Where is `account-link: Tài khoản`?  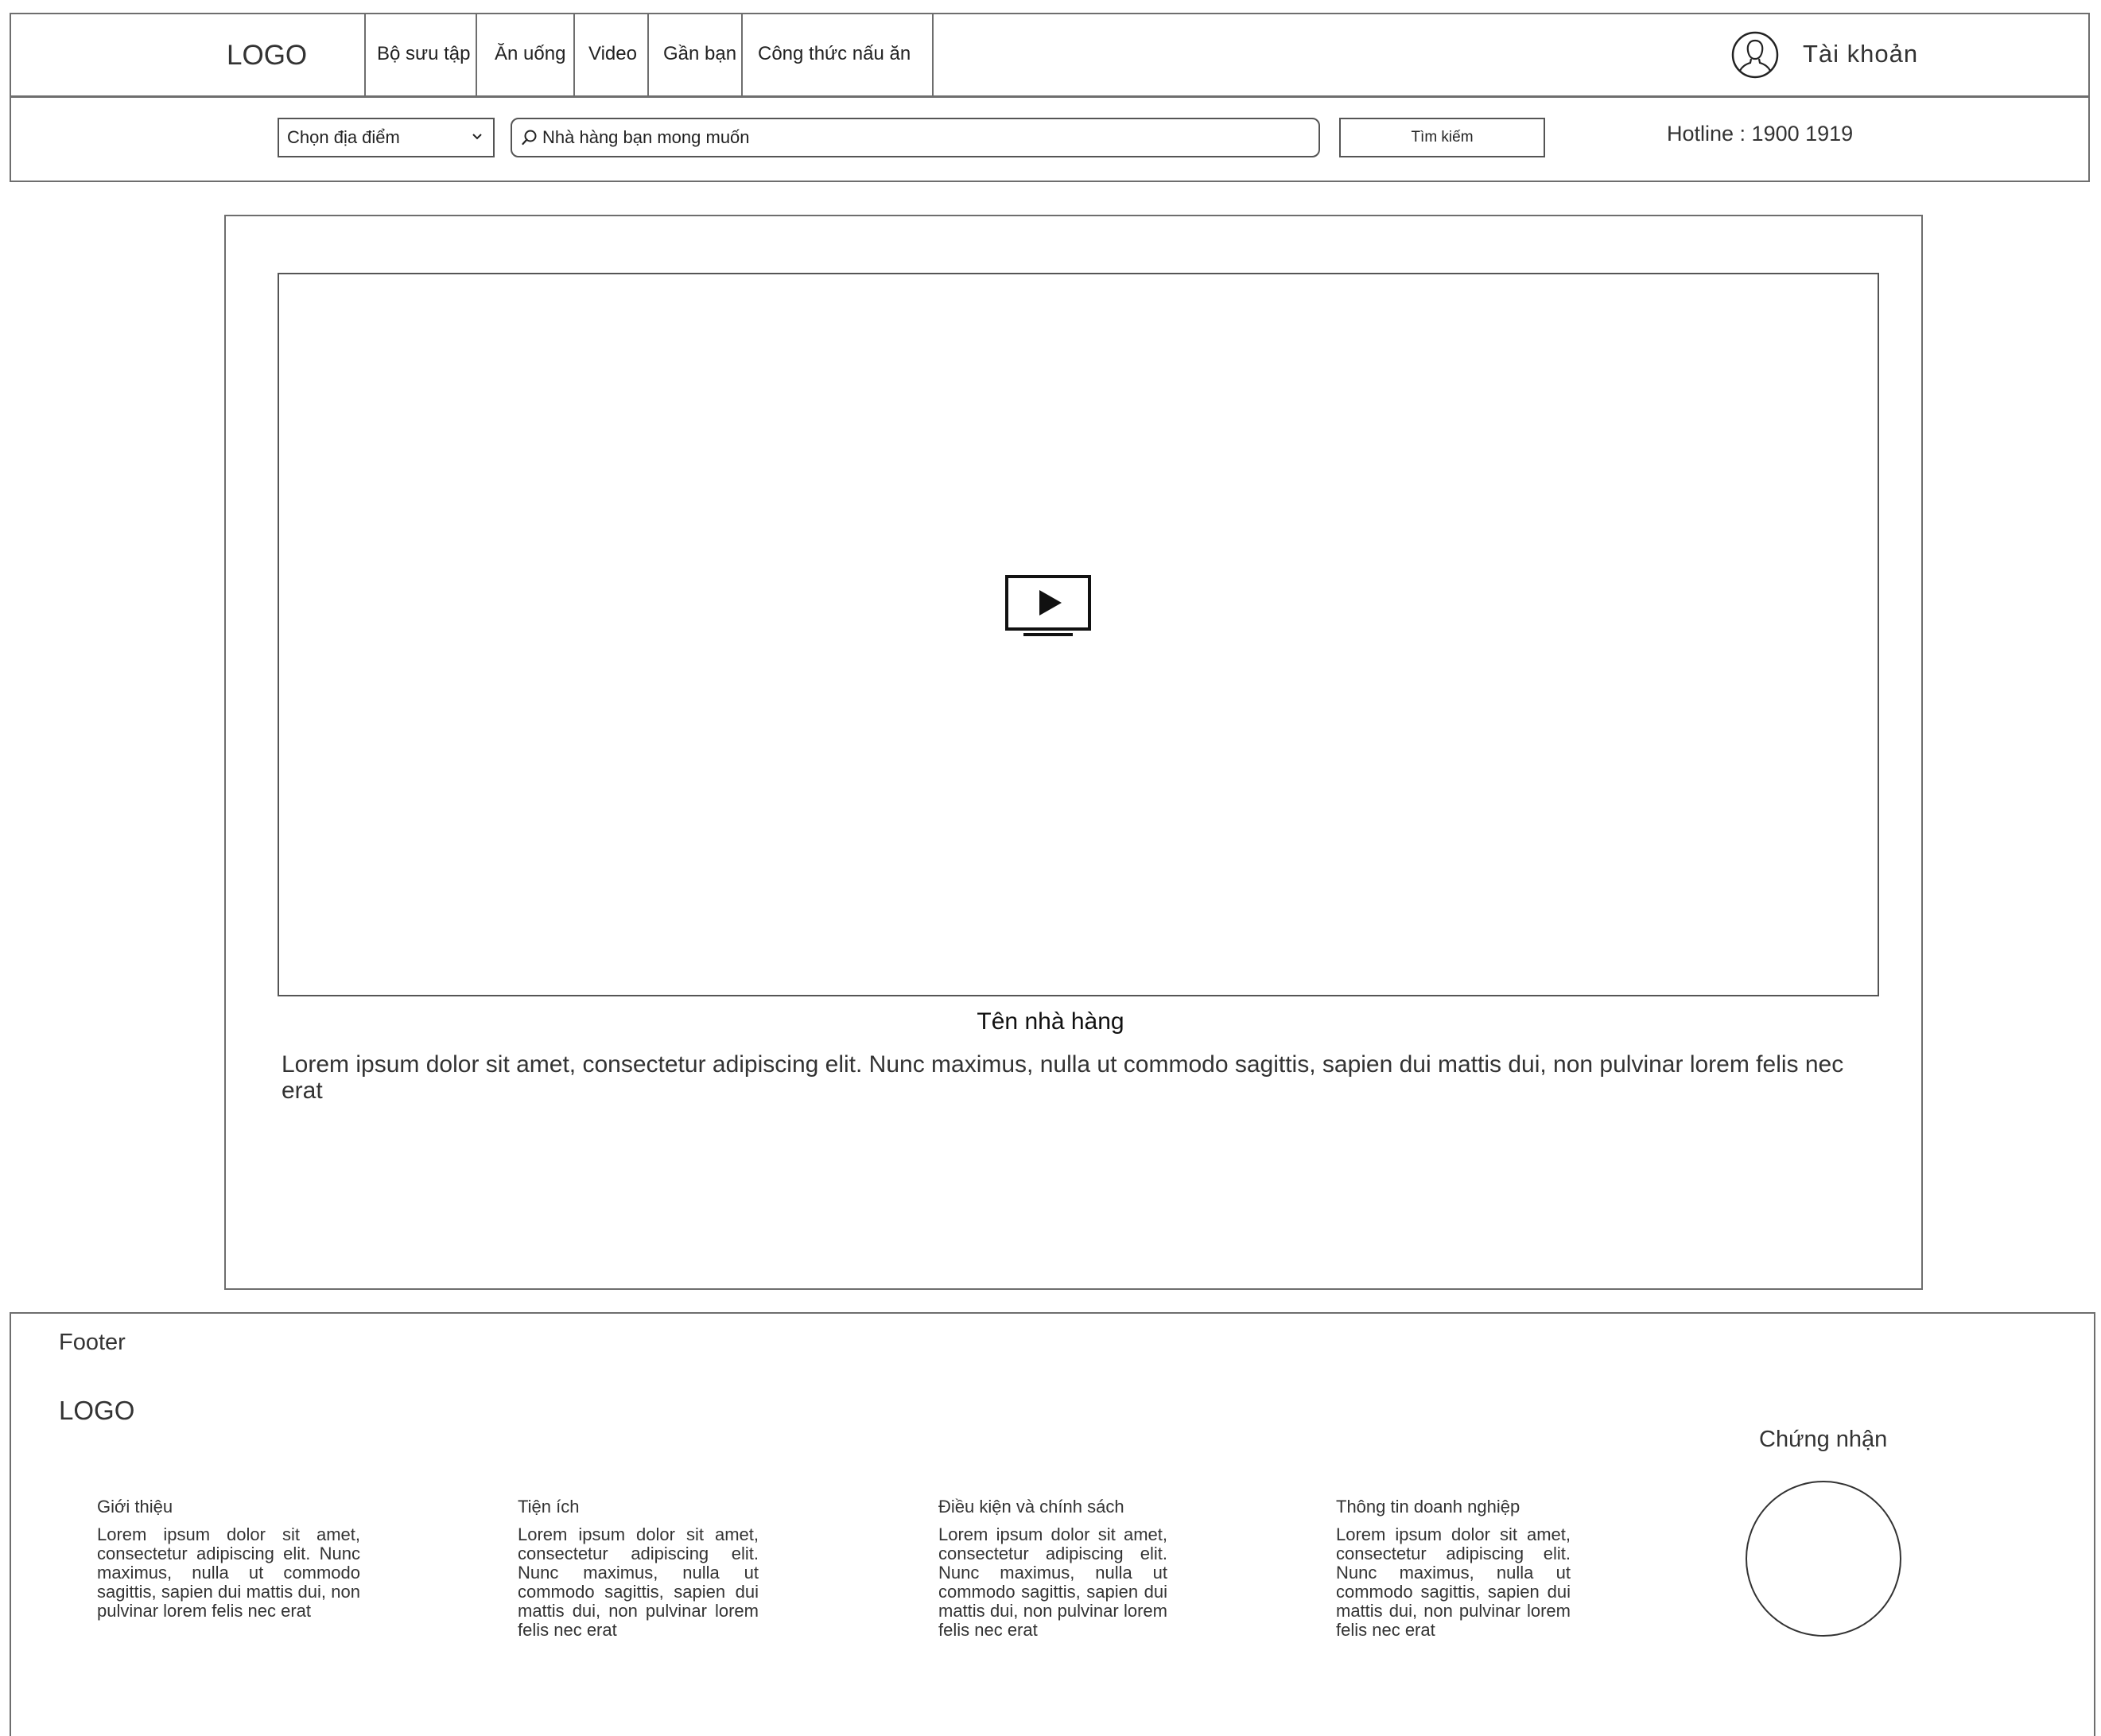
account-link: Tài khoản is located at coordinates (1860, 54).